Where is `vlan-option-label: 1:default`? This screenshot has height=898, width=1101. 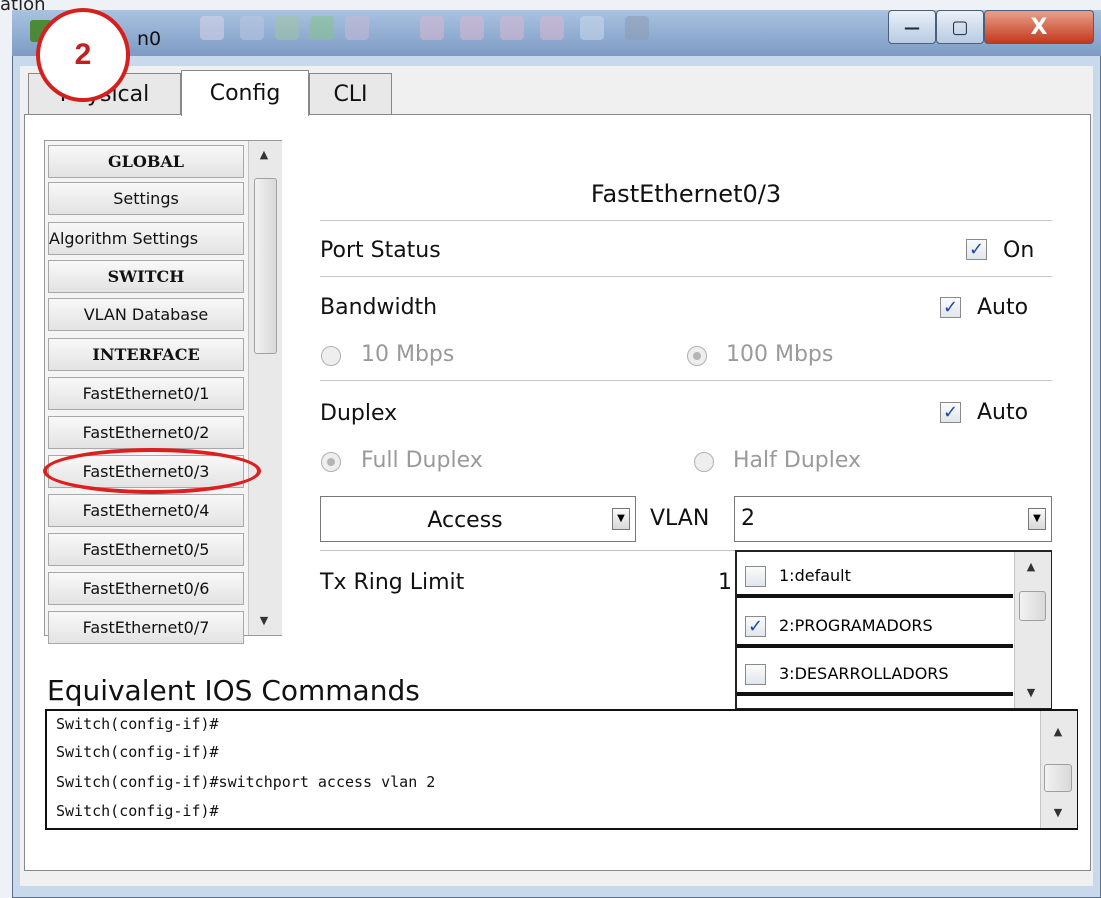
vlan-option-label: 1:default is located at coordinates (815, 575).